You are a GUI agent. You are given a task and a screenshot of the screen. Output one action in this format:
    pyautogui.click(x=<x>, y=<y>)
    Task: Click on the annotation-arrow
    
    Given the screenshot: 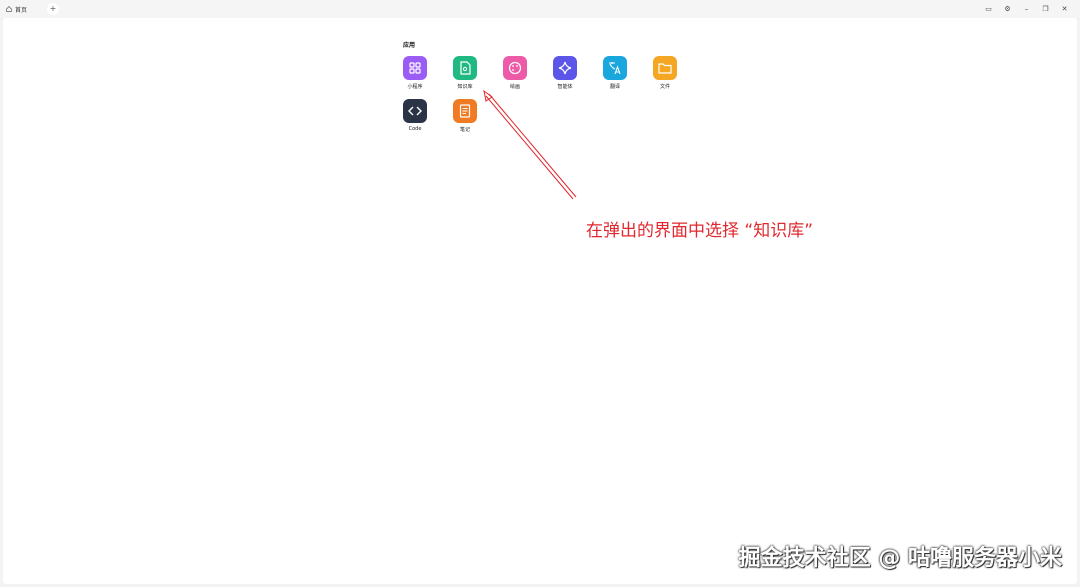 What is the action you would take?
    pyautogui.click(x=530, y=144)
    